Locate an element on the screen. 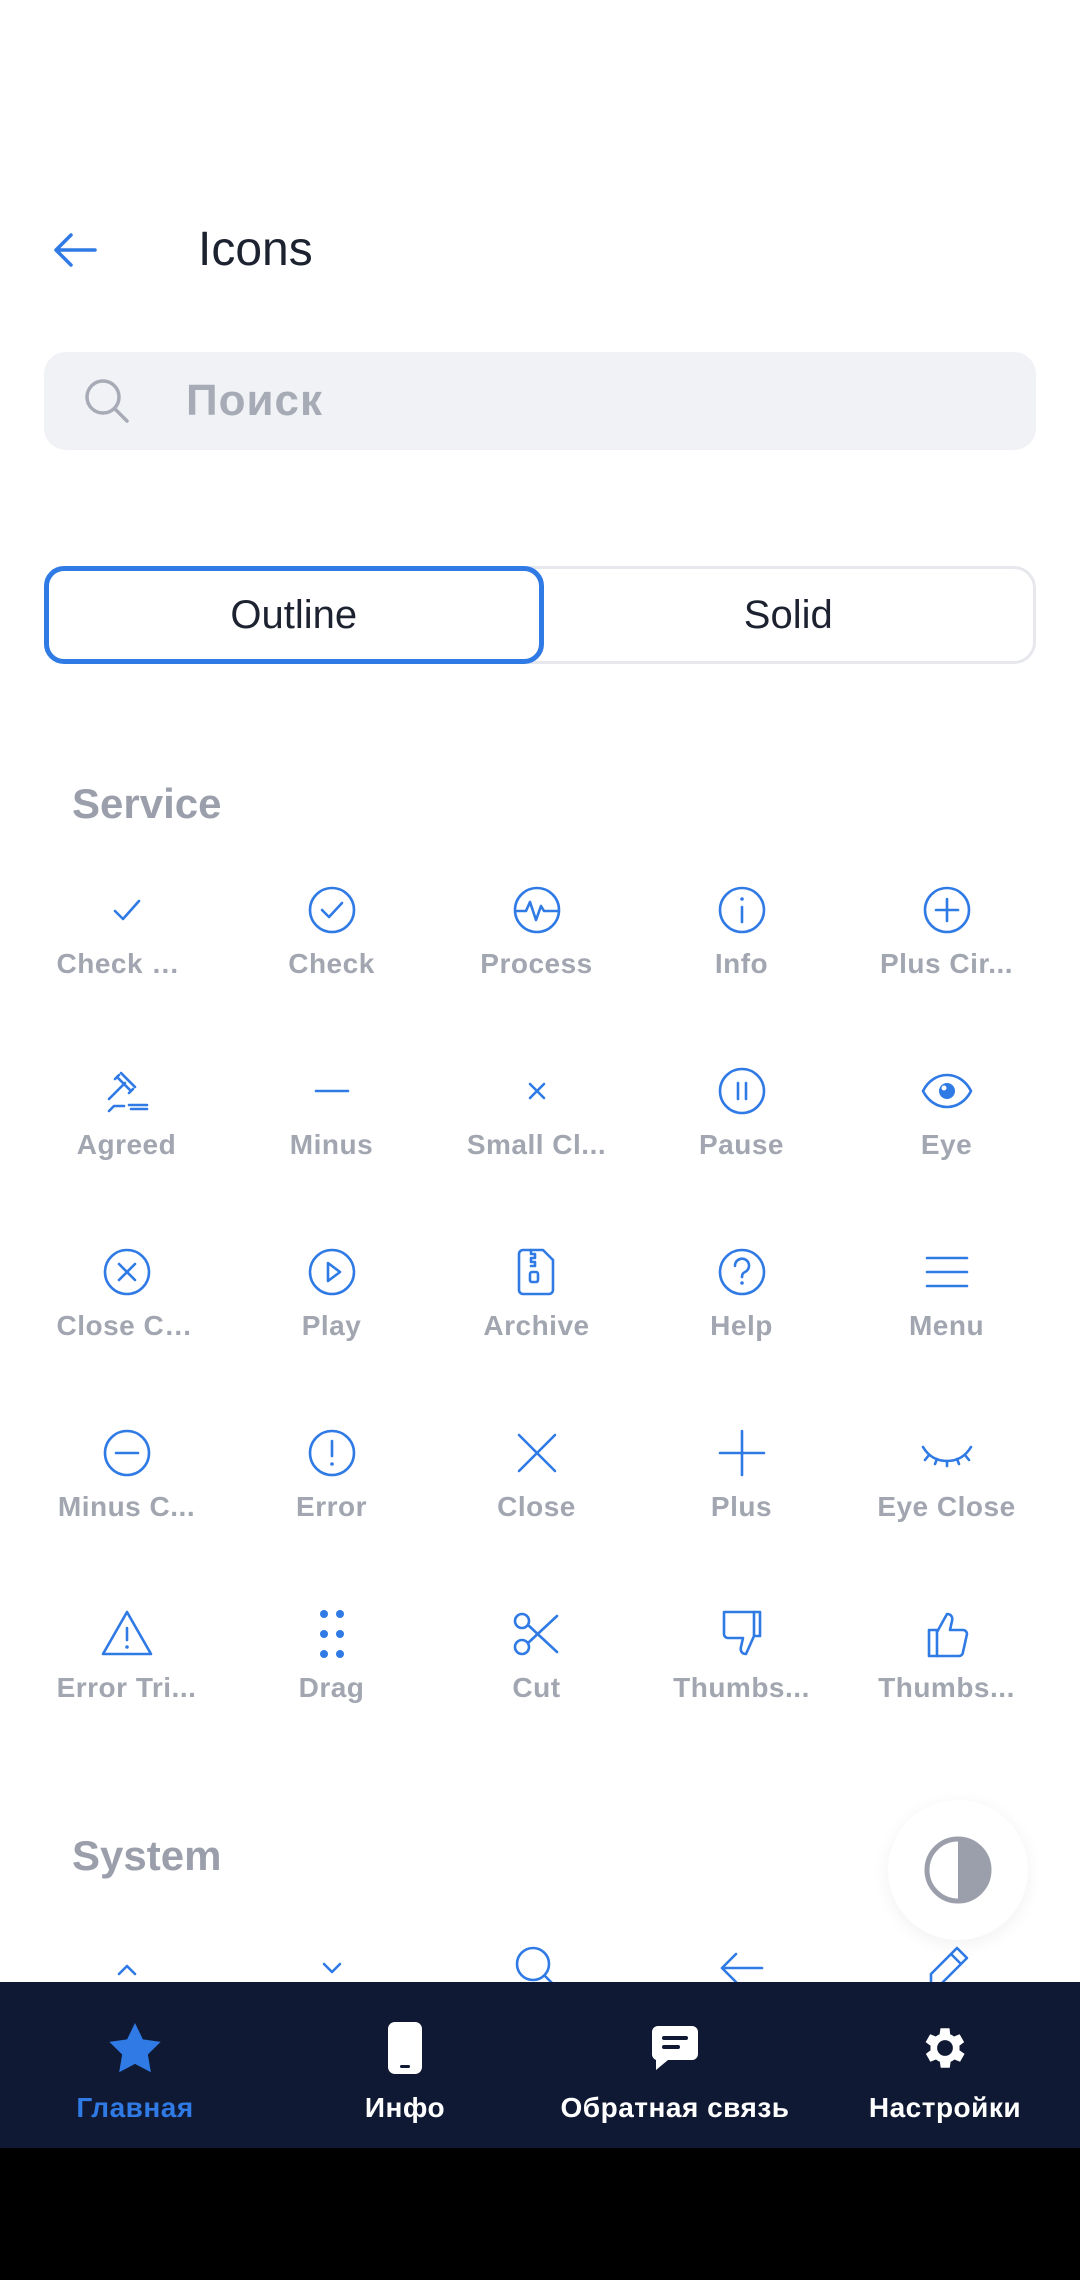  info-icon is located at coordinates (742, 910).